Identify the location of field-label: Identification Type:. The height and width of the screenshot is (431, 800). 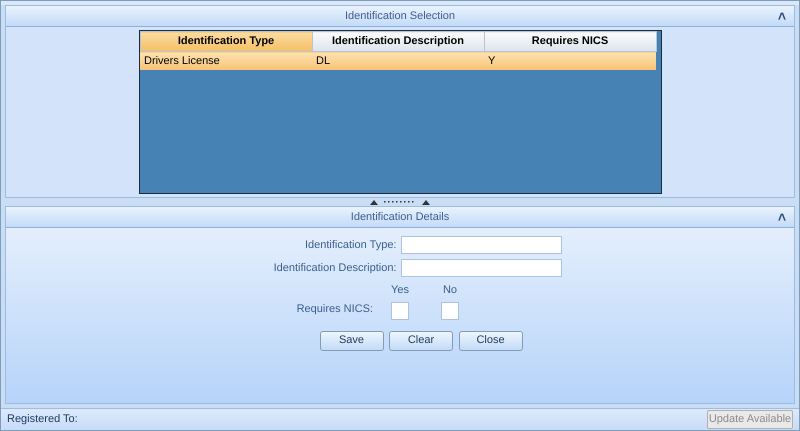
(350, 245).